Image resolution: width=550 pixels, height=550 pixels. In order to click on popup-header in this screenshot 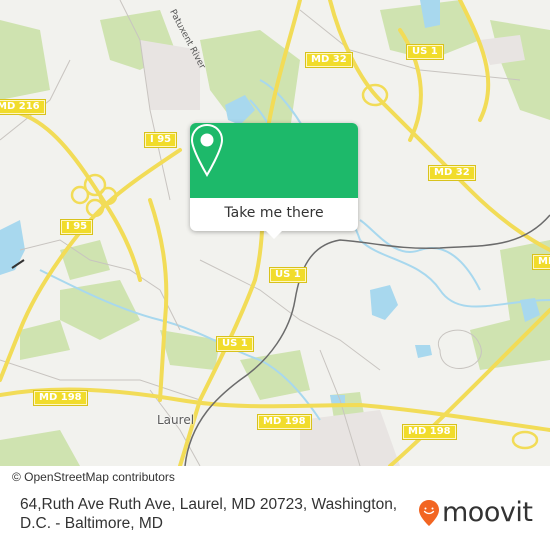, I will do `click(274, 160)`.